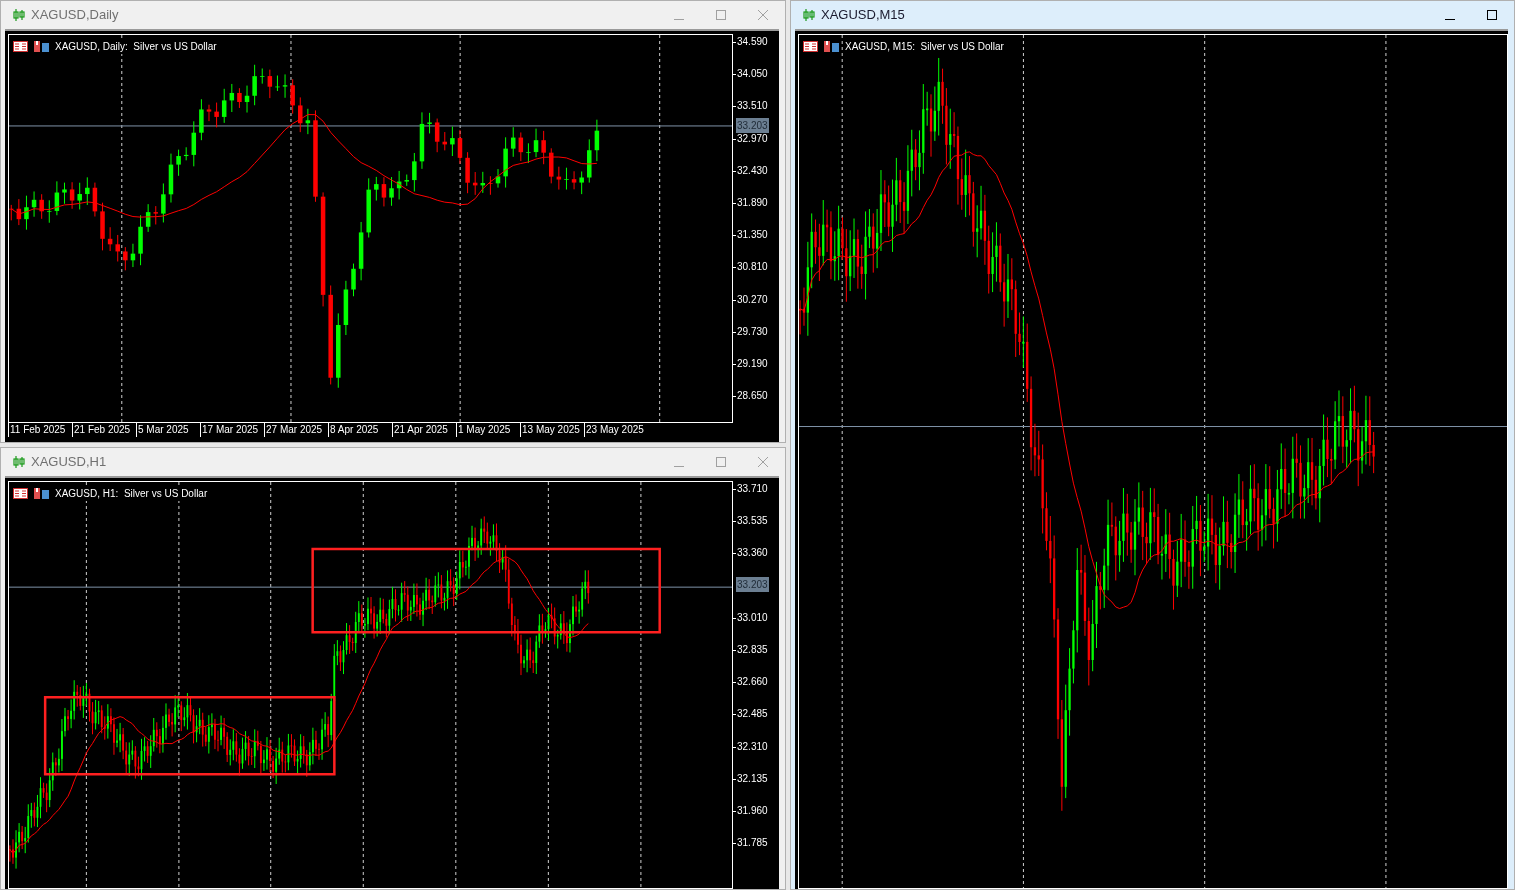 The width and height of the screenshot is (1515, 890). What do you see at coordinates (752, 682) in the screenshot?
I see `price-label: 32.660` at bounding box center [752, 682].